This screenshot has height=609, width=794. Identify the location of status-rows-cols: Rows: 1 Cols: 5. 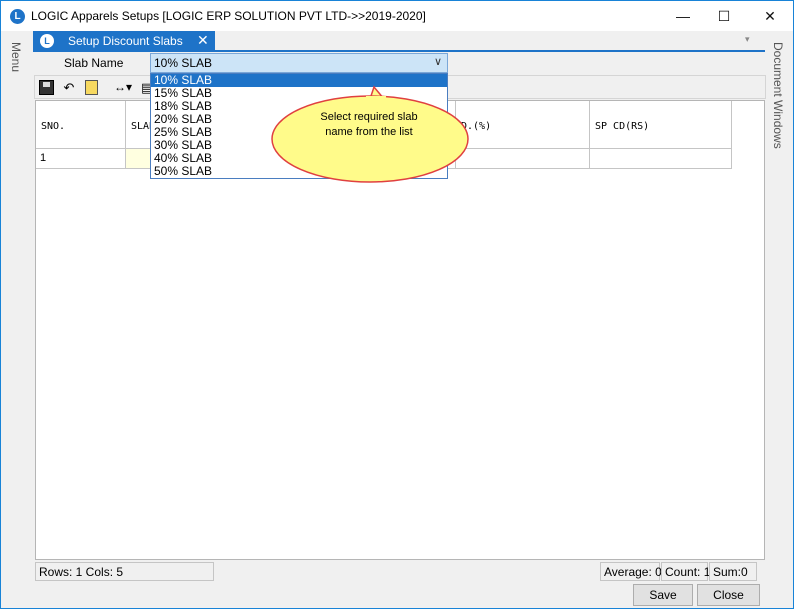
(124, 571).